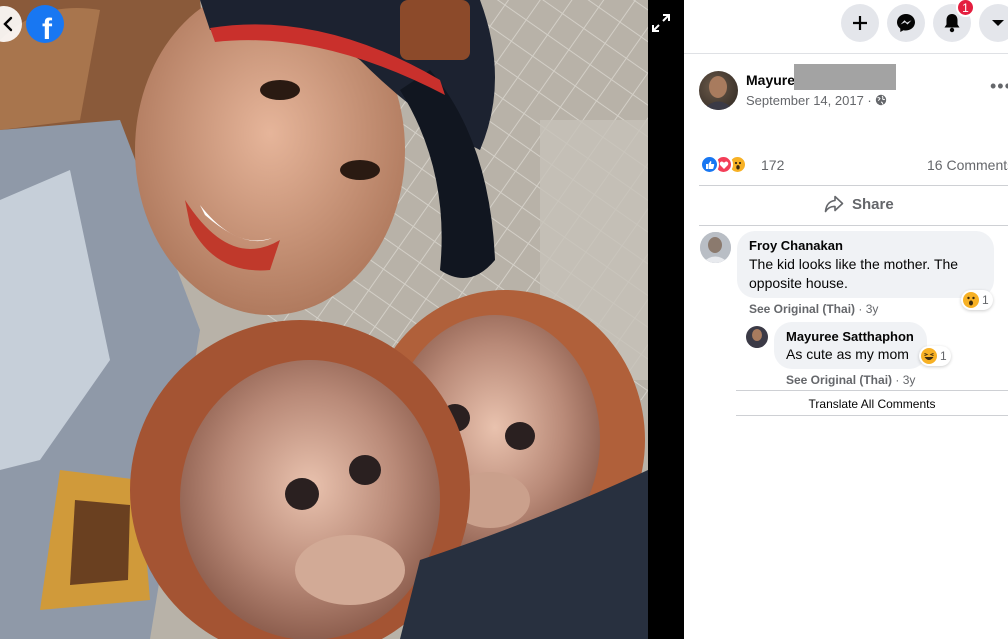  I want to click on reply-reaction: 1, so click(935, 356).